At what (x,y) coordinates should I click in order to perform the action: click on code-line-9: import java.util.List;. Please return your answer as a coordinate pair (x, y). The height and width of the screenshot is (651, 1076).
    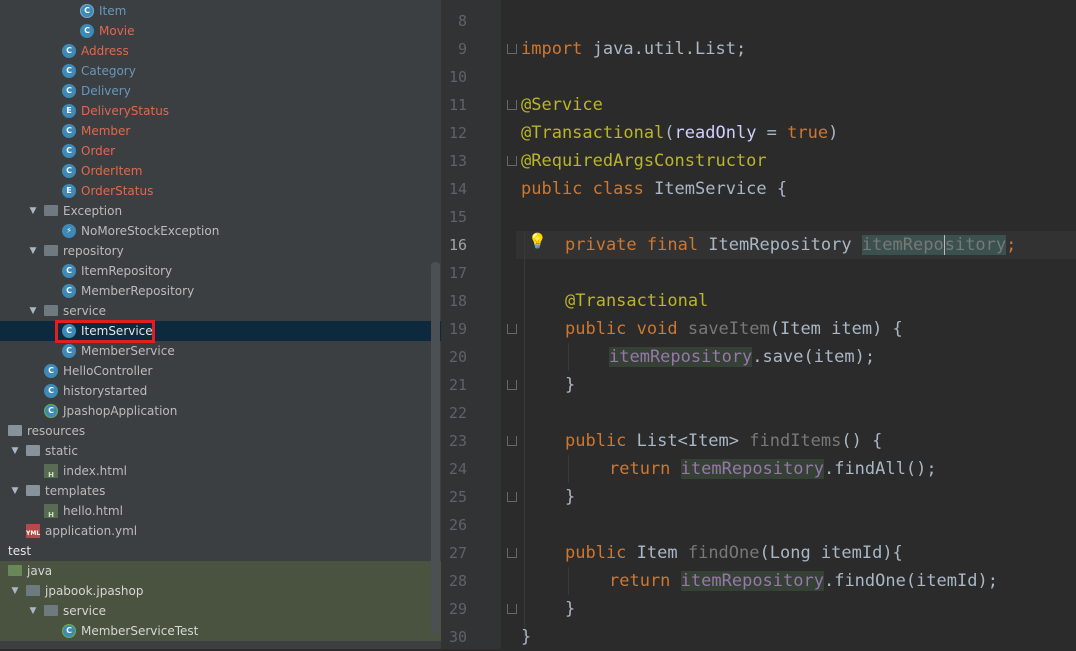
    Looking at the image, I should click on (633, 49).